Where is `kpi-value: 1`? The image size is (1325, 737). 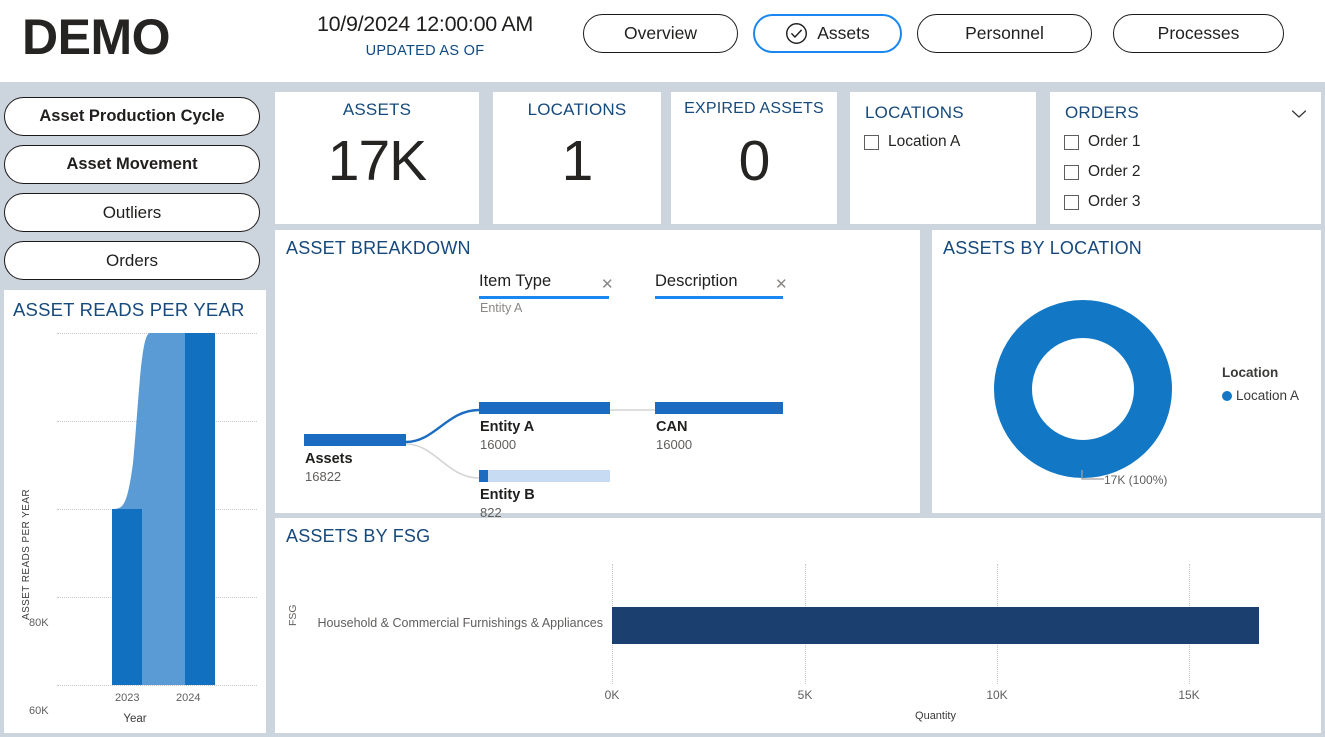 kpi-value: 1 is located at coordinates (577, 161).